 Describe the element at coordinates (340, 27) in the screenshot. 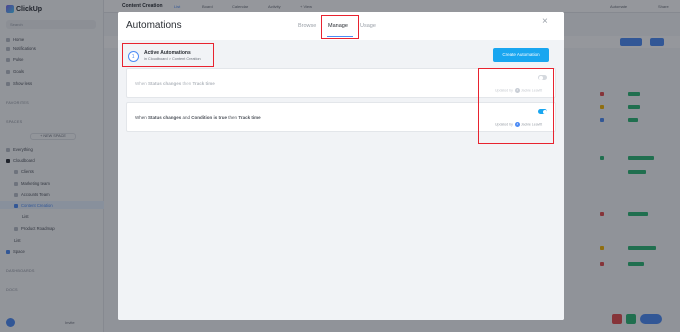

I see `highlight-manage-tab` at that location.